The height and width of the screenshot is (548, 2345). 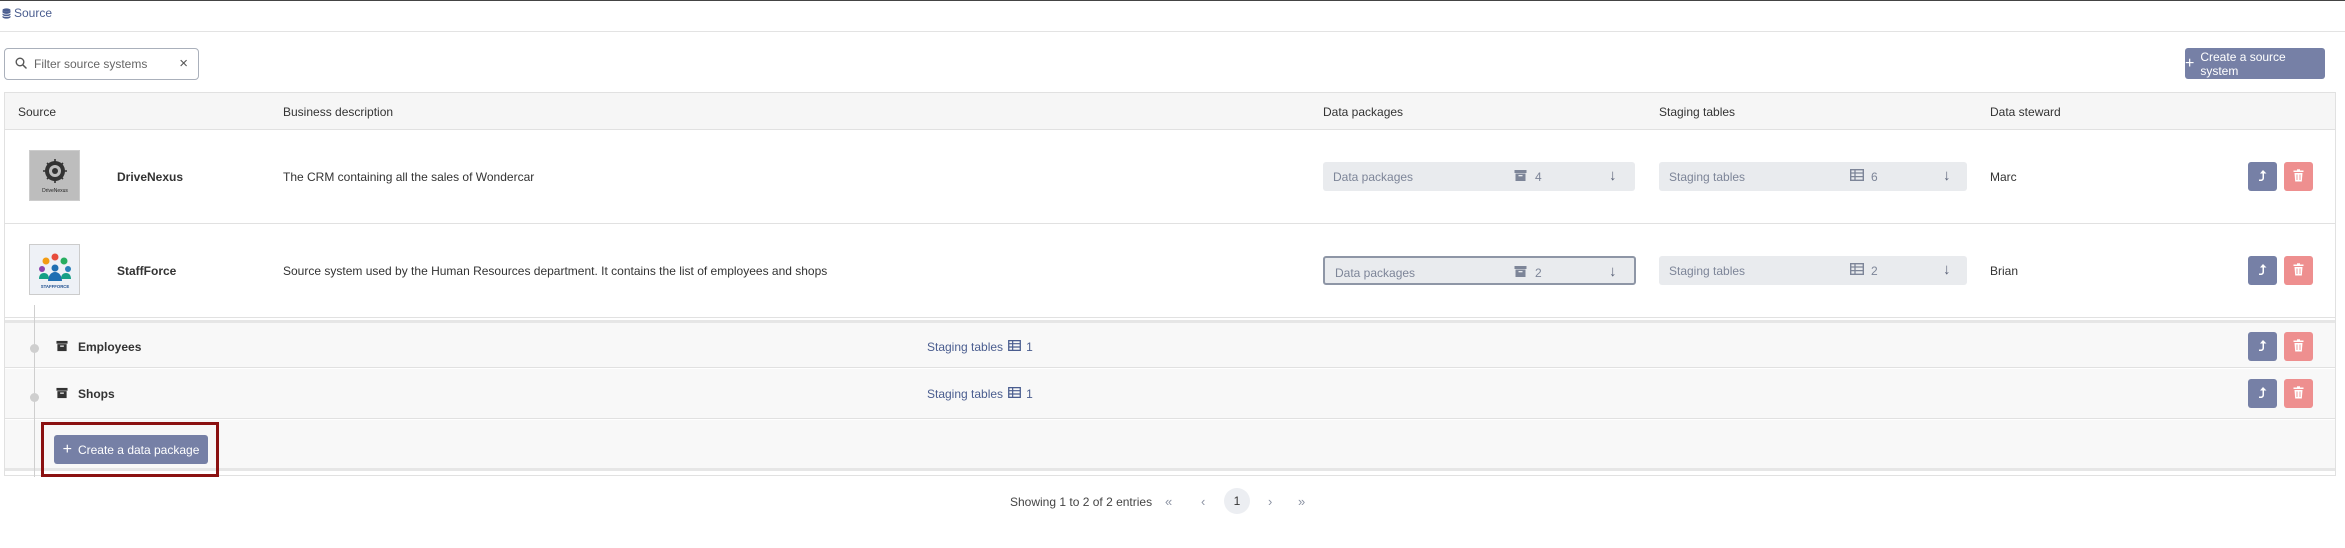 I want to click on data-packages-toggle: Data packages 2 ↓, so click(x=1479, y=270).